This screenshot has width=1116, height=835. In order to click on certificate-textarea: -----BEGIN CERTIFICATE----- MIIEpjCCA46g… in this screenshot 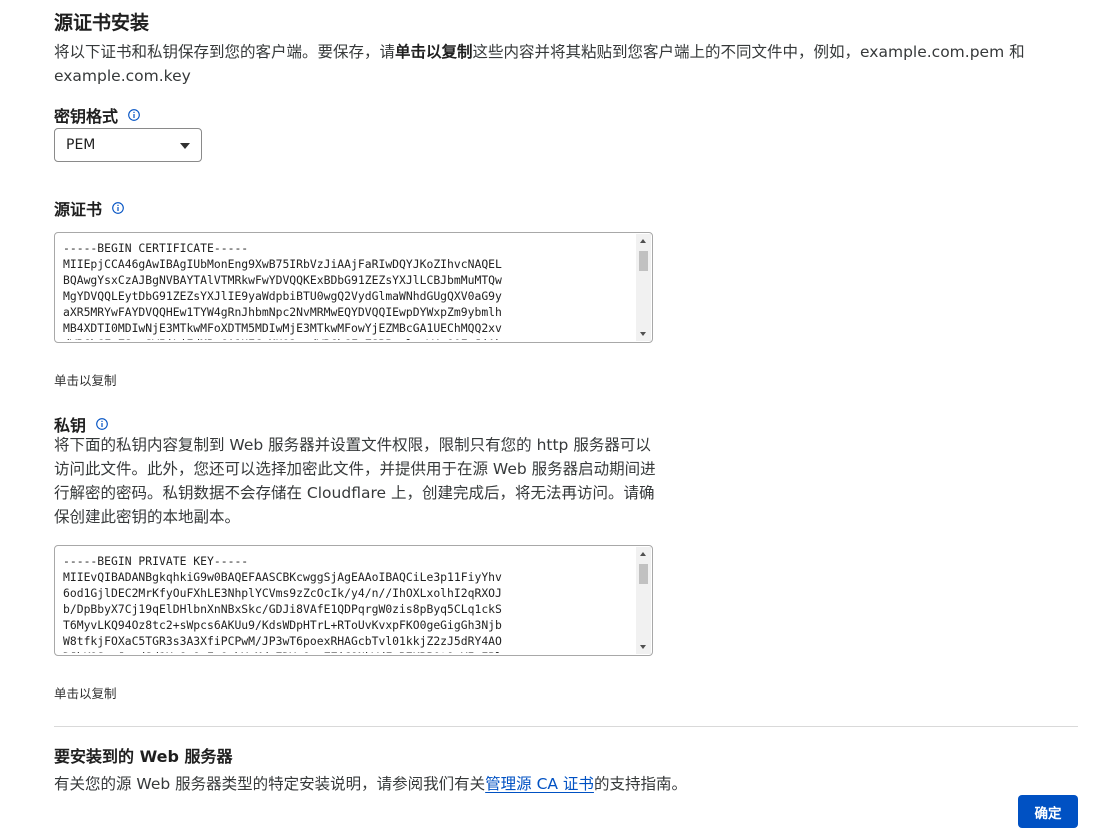, I will do `click(353, 287)`.